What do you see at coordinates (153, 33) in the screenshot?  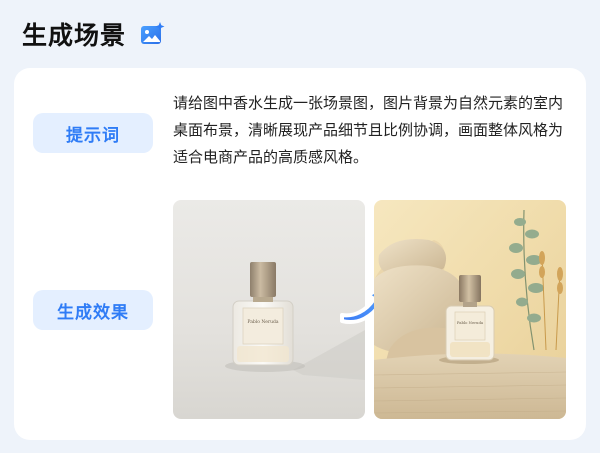 I see `magic-image-icon` at bounding box center [153, 33].